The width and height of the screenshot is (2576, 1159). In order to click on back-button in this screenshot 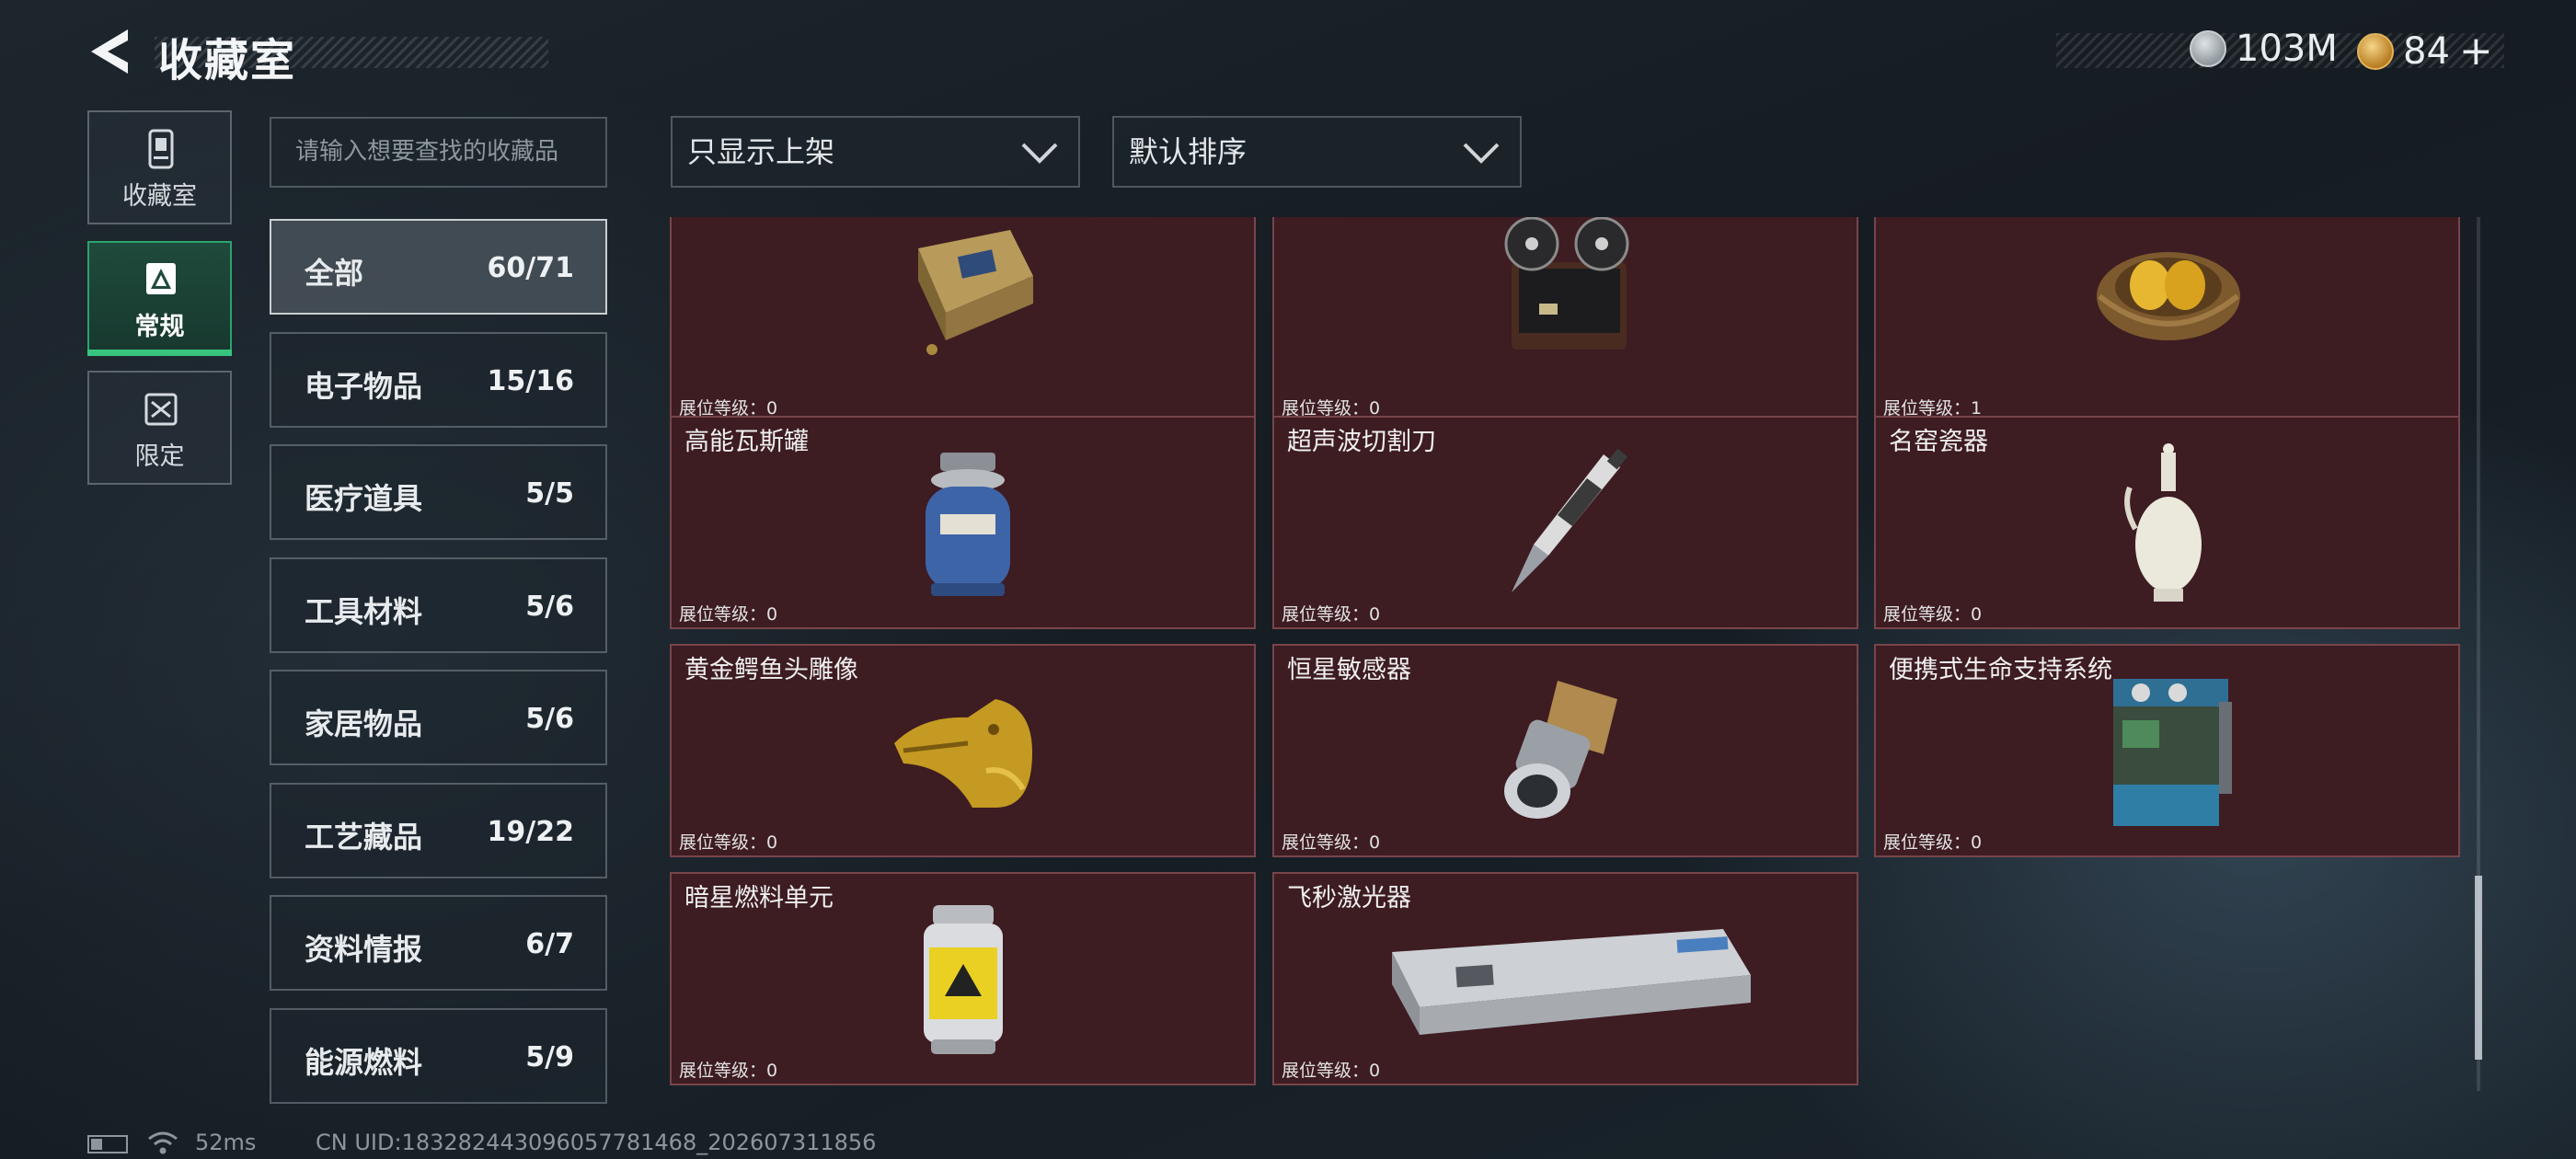, I will do `click(110, 51)`.